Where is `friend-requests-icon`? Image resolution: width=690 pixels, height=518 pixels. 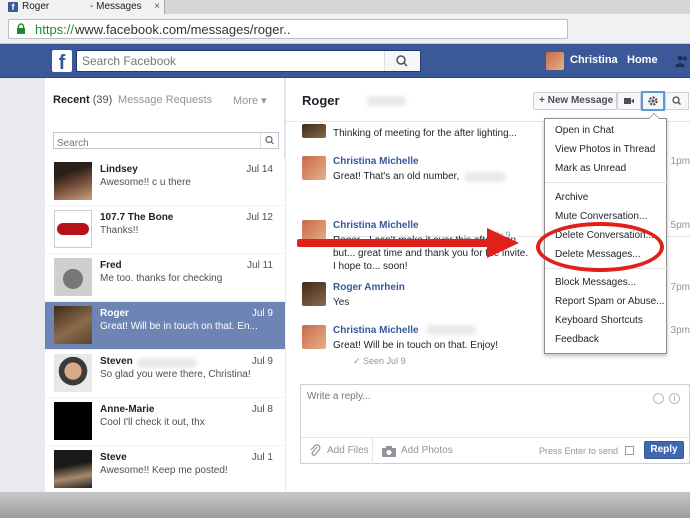 friend-requests-icon is located at coordinates (682, 61).